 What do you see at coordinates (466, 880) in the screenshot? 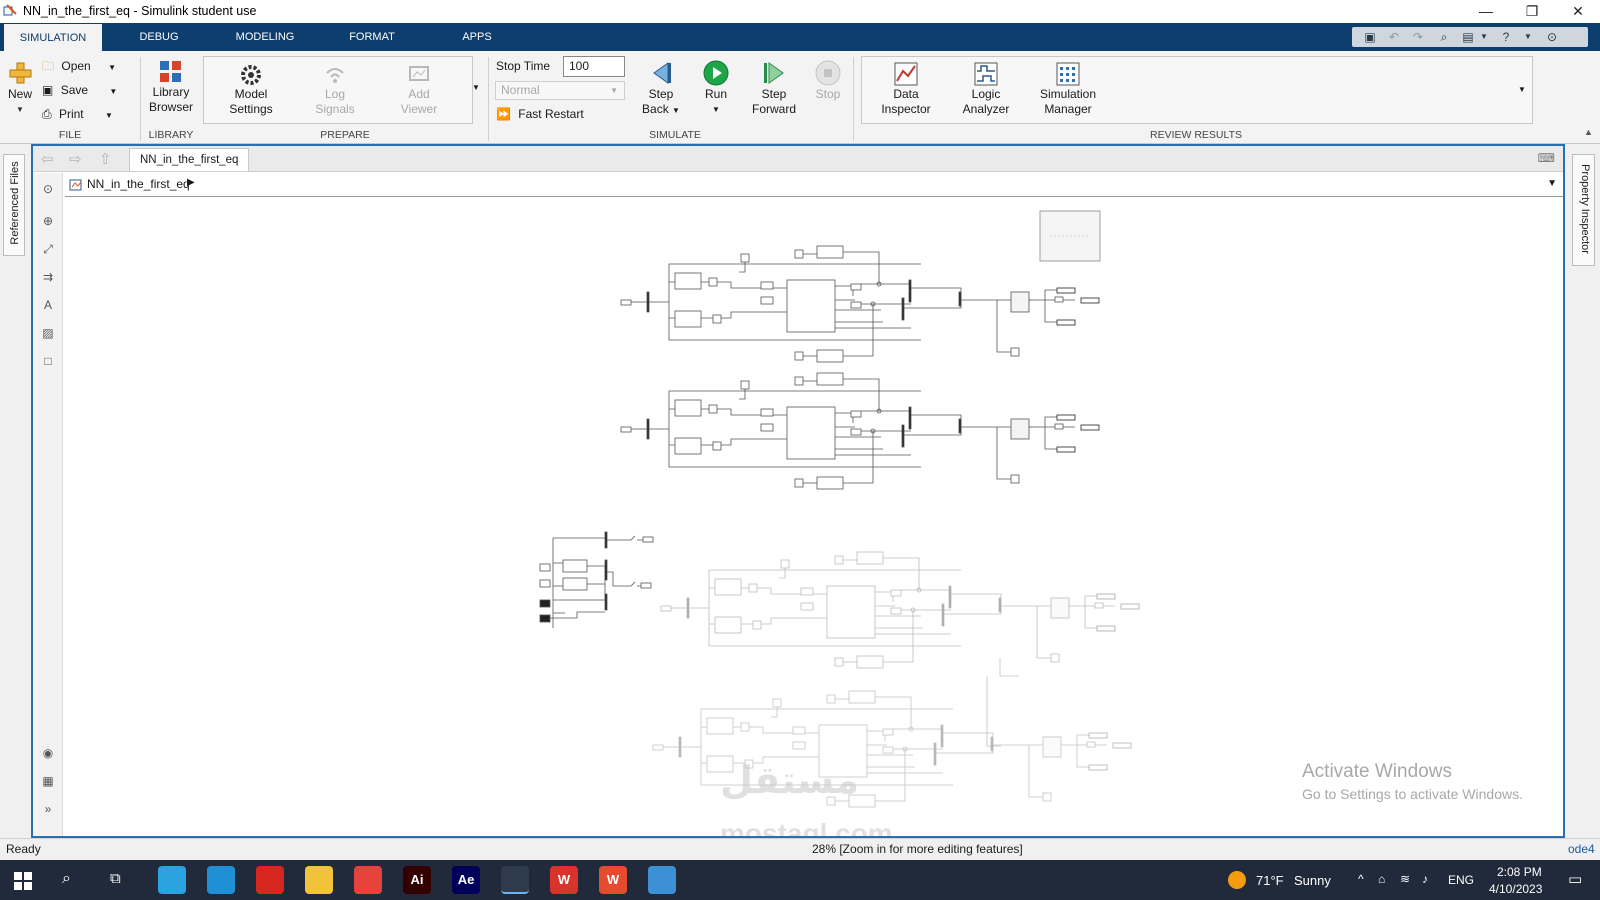
I see `taskbar-app-after-effects-icon: Ae` at bounding box center [466, 880].